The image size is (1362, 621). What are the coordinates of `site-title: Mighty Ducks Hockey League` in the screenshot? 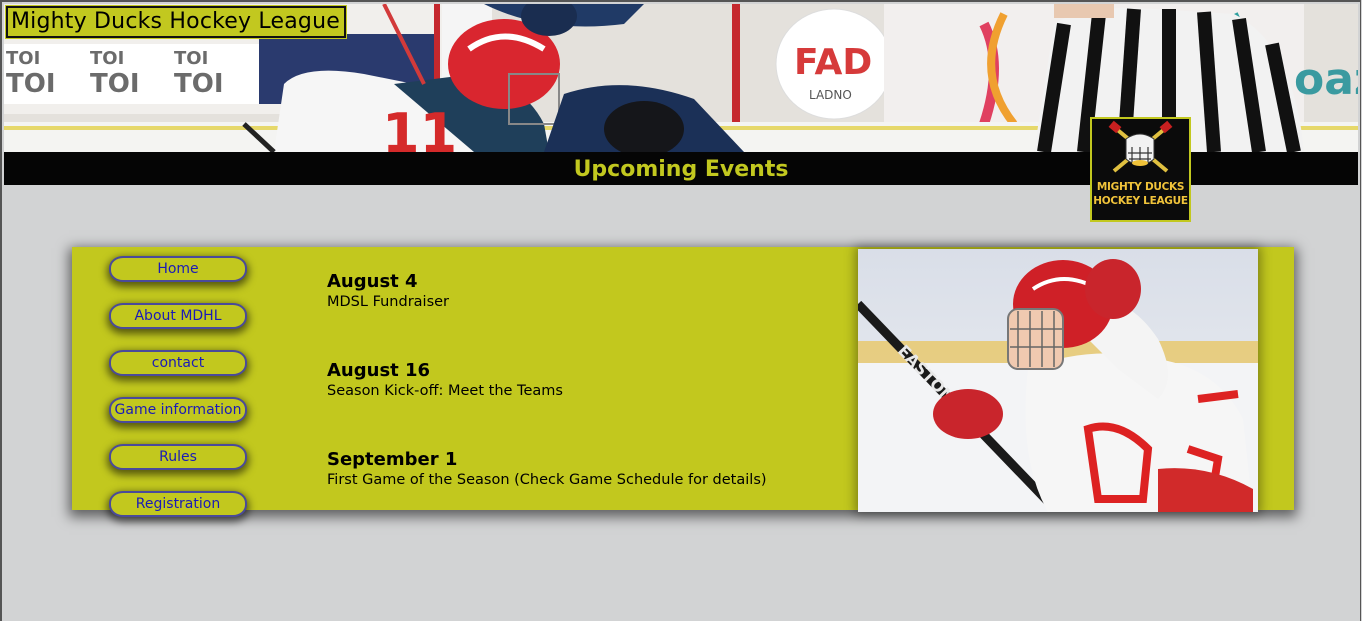 It's located at (176, 22).